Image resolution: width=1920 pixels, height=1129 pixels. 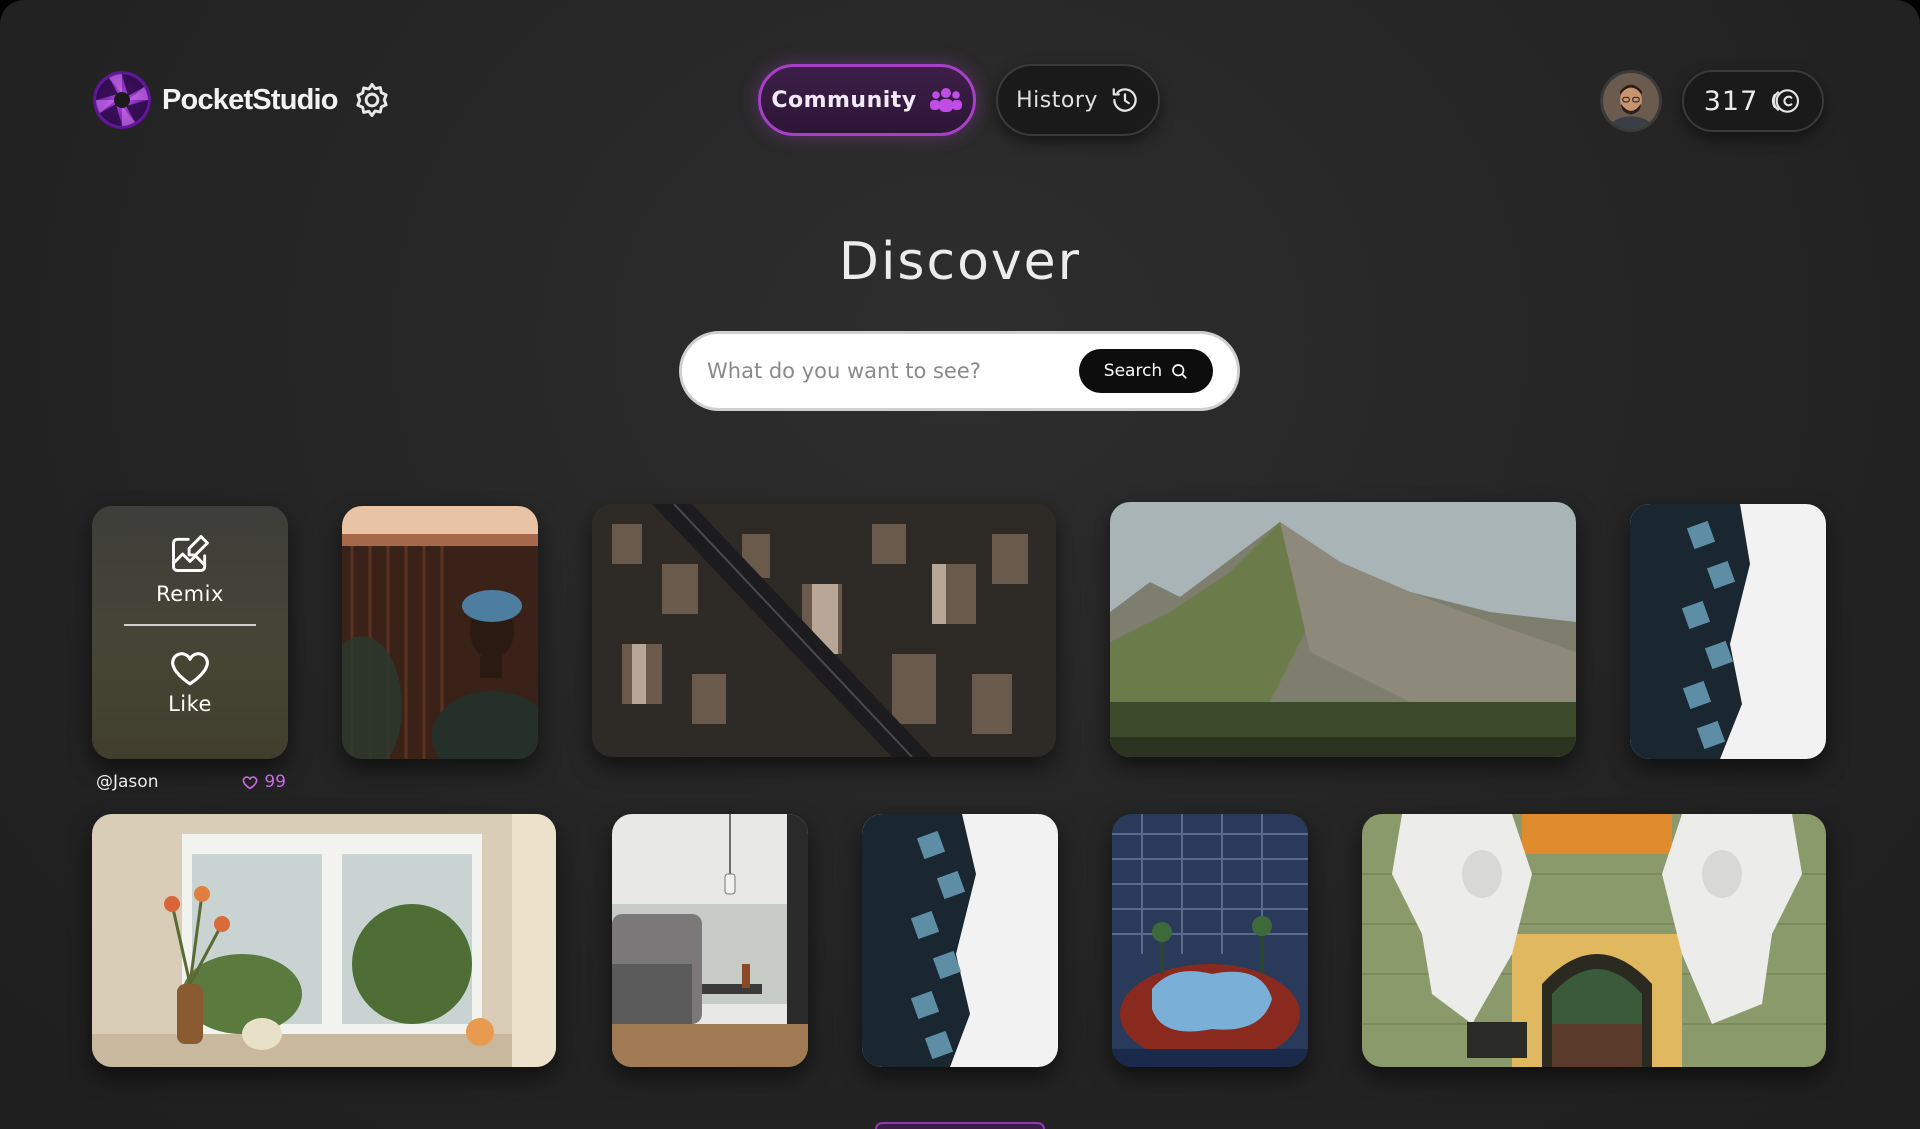 I want to click on search-button: Search, so click(x=1146, y=371).